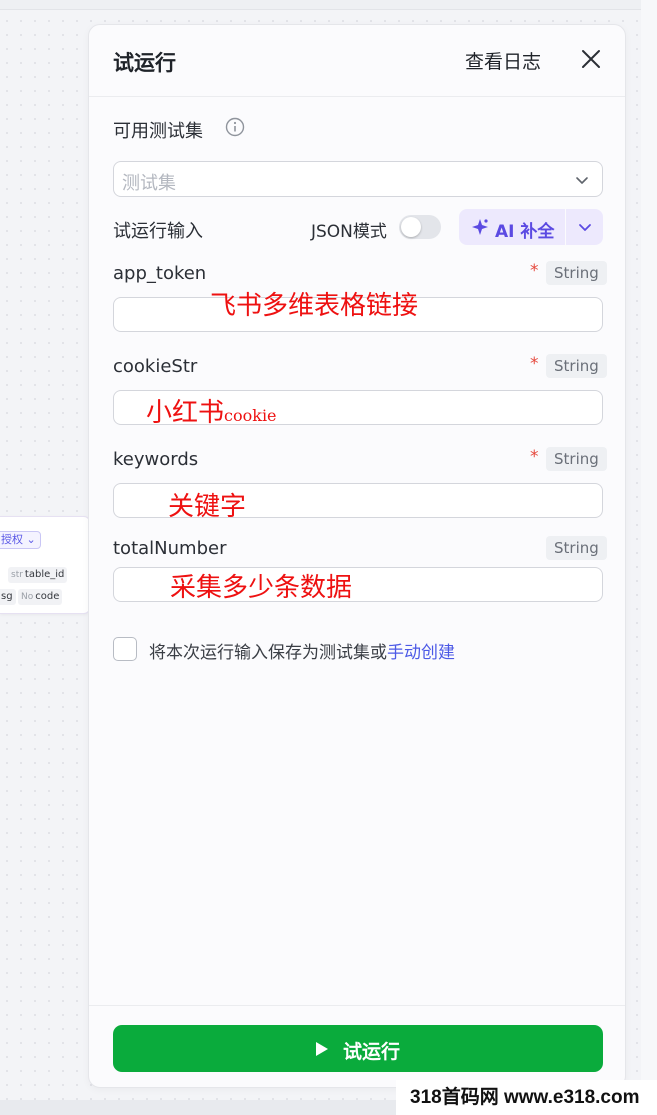 This screenshot has height=1115, width=657. I want to click on save-as-test-set-text: 将本次运行输入保存为测试集或手动创建, so click(302, 650).